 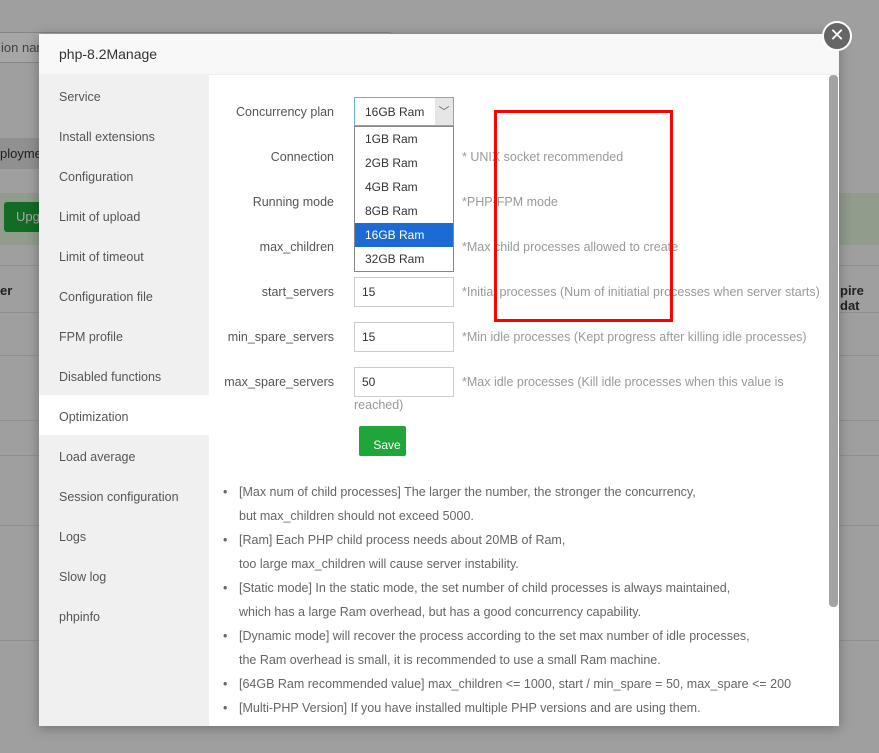 What do you see at coordinates (124, 615) in the screenshot?
I see `sidebar-item-phpinfo: phpinfo` at bounding box center [124, 615].